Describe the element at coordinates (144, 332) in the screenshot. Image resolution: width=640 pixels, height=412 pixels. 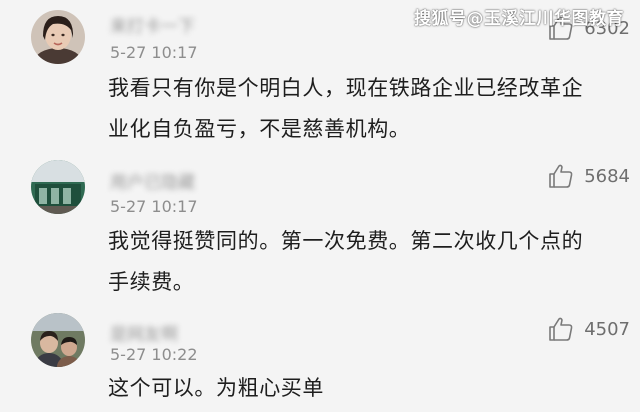
I see `username: 是网友啊` at that location.